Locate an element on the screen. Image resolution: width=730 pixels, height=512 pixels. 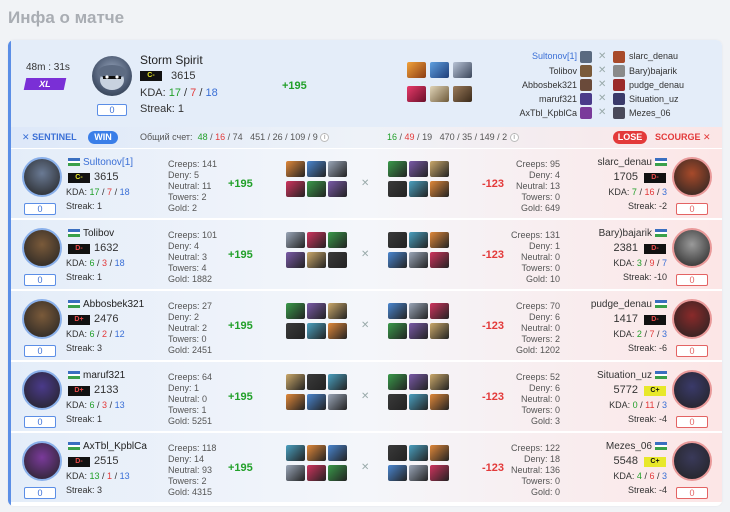
left-kda: KDA: 6 / 3 / 13 is located at coordinates (95, 405).